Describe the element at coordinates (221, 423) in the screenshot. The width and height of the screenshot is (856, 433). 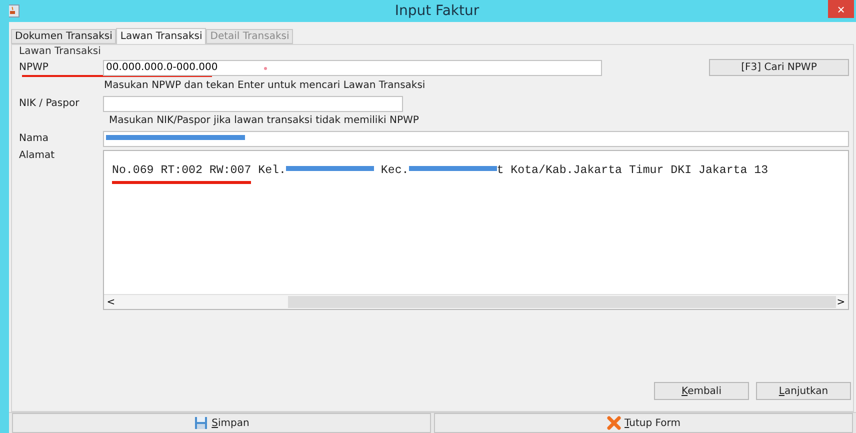
I see `save-button: Simpan` at that location.